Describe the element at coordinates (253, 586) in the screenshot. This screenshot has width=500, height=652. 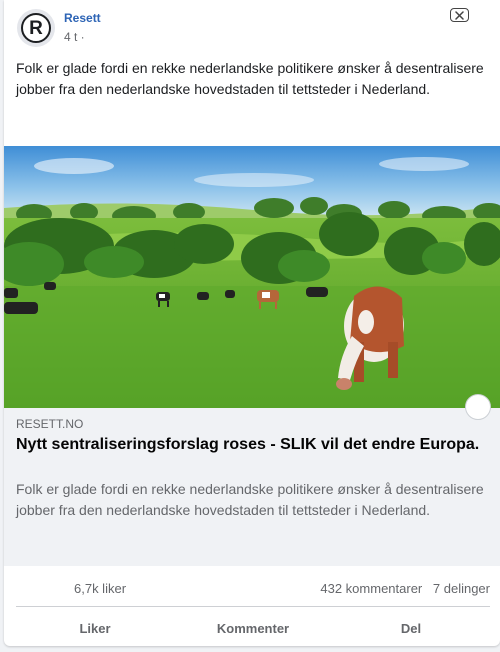
I see `engagement-stats: 6,7k liker 432 kommentarer 7 delinger` at that location.